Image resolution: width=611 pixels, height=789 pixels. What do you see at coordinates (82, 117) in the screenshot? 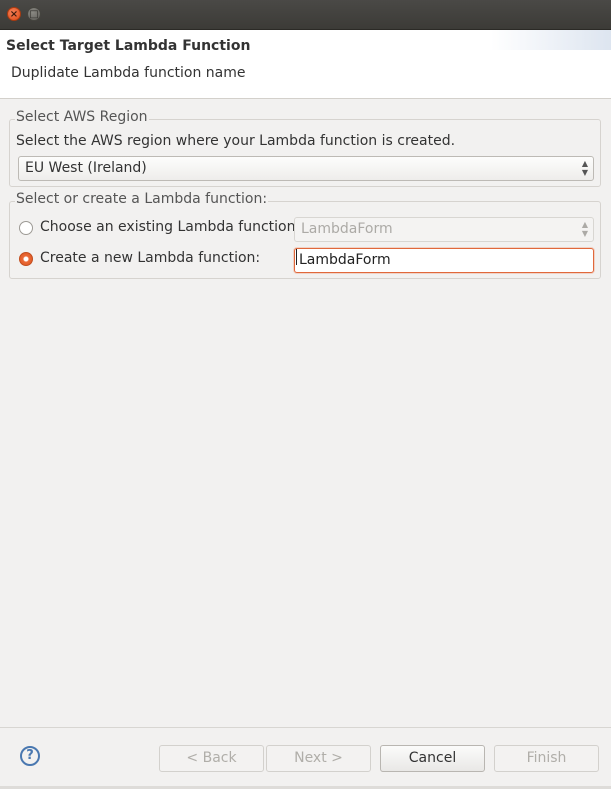
I see `aws-region-group-label: Select AWS Region` at bounding box center [82, 117].